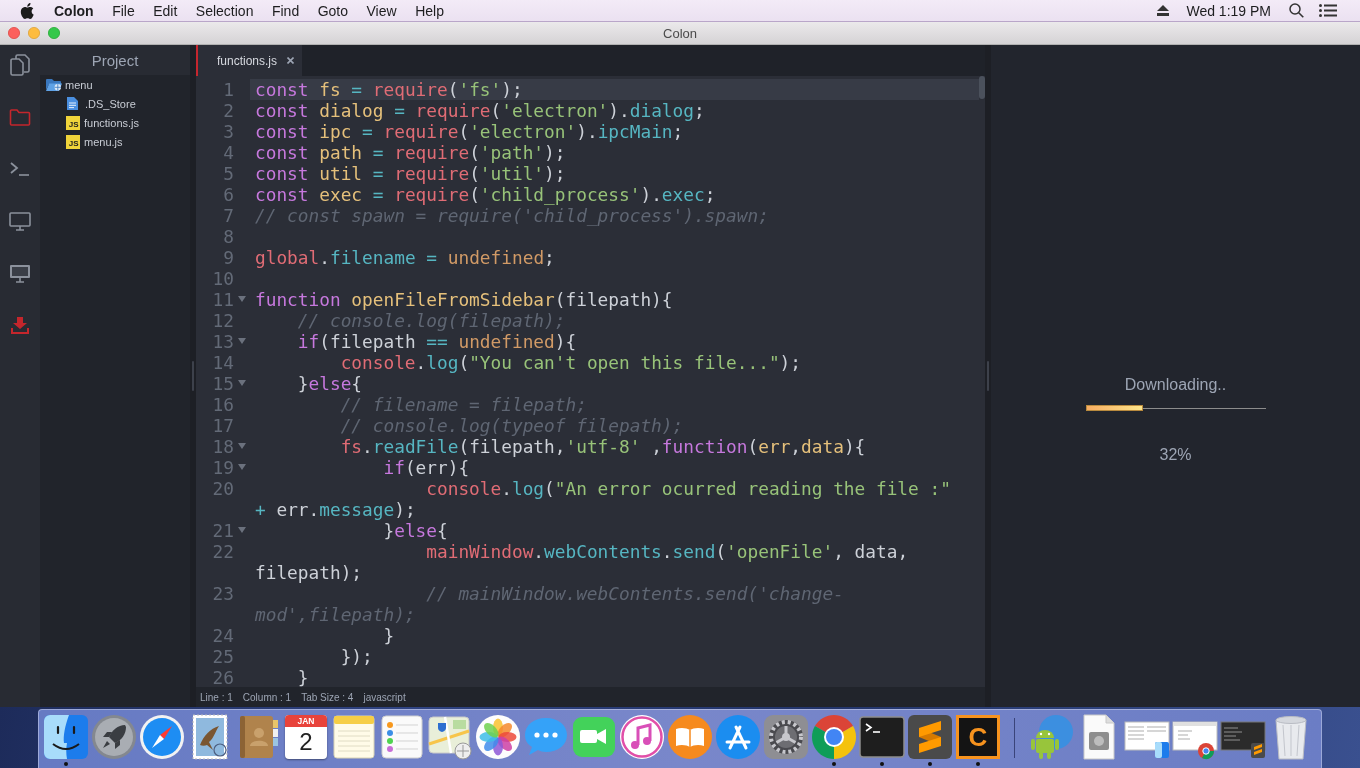 This screenshot has height=768, width=1360. What do you see at coordinates (426, 467) in the screenshot?
I see `code-line: if(err){` at bounding box center [426, 467].